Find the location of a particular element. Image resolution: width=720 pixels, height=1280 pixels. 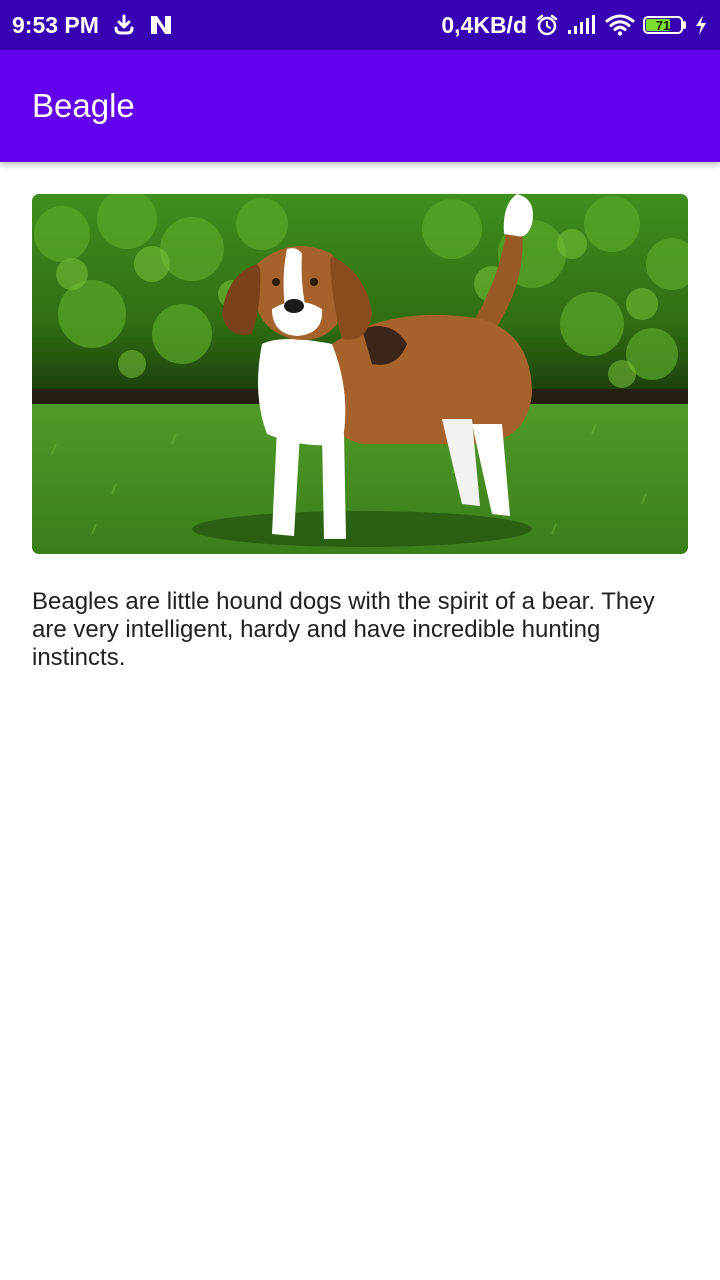

network-speed: 0,4KB/d is located at coordinates (484, 24).